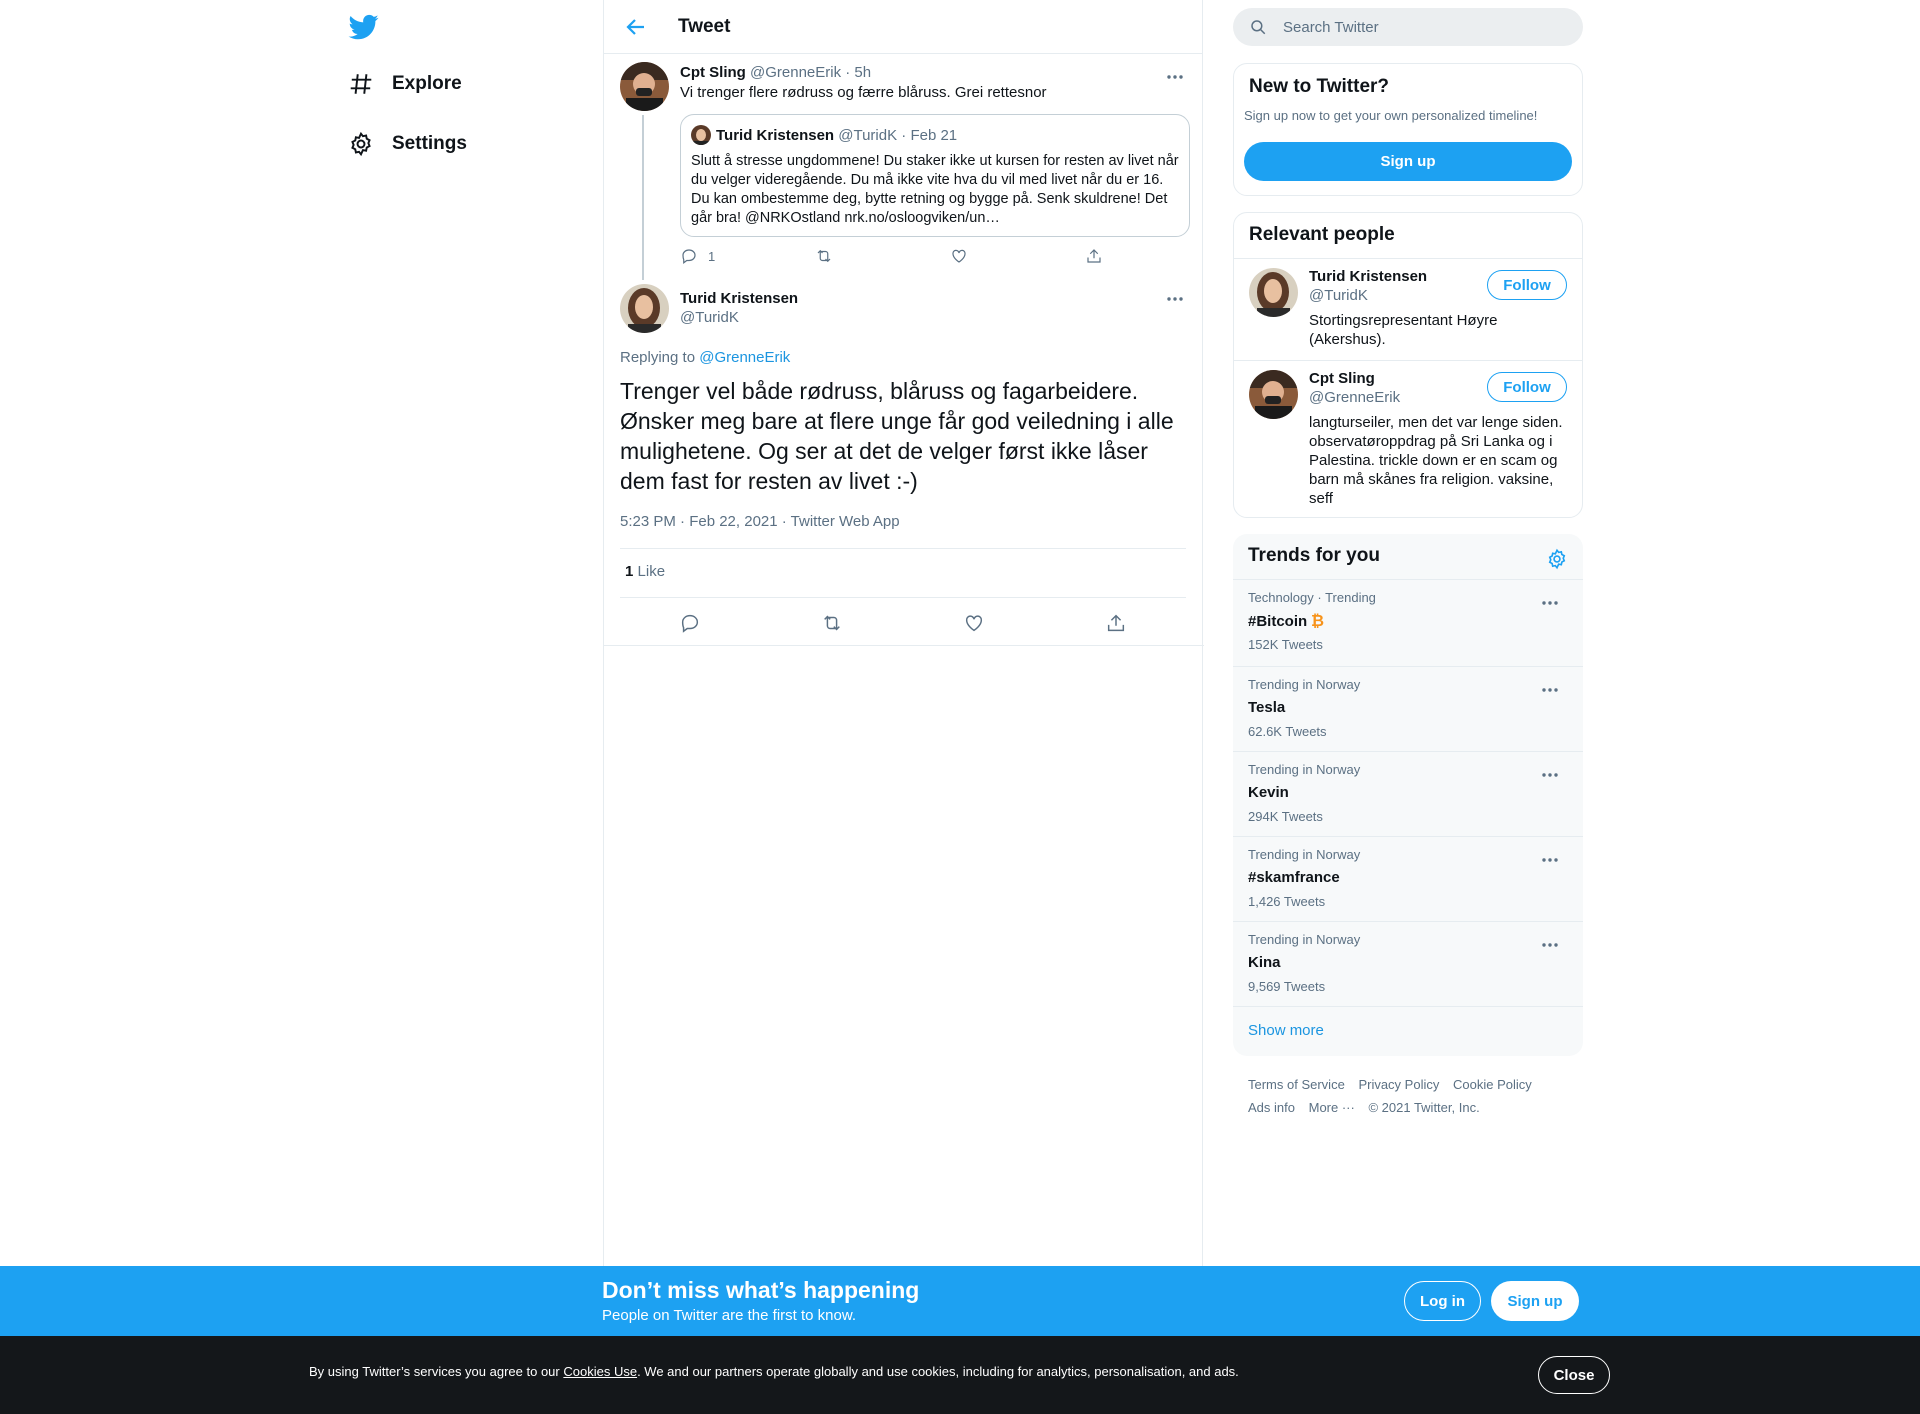 This screenshot has width=1920, height=1414. What do you see at coordinates (1408, 1031) in the screenshot?
I see `show-more-row: Show more` at bounding box center [1408, 1031].